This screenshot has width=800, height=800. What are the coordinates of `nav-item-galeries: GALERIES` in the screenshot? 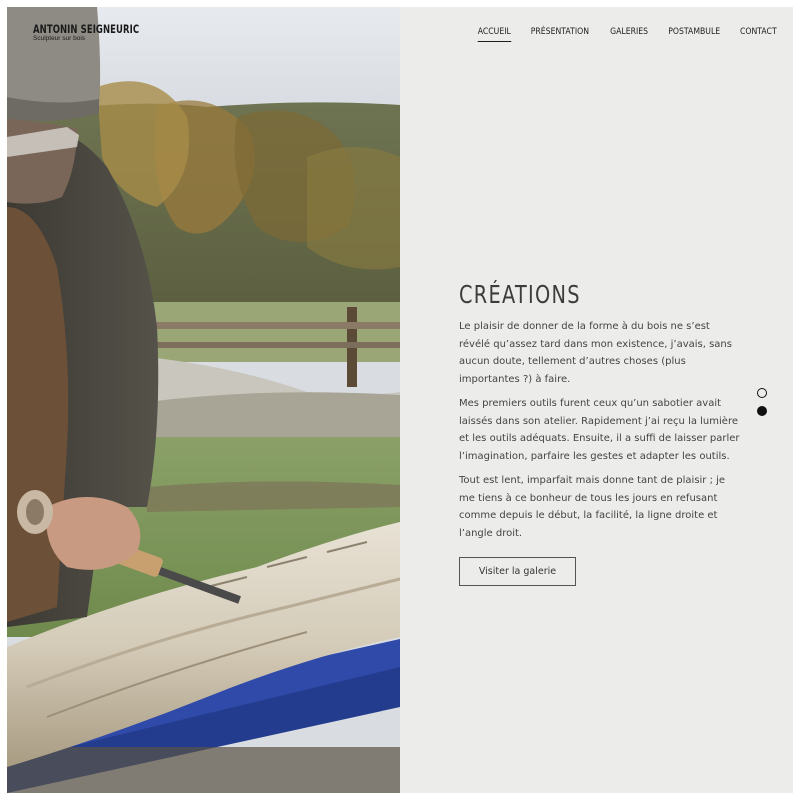 It's located at (629, 34).